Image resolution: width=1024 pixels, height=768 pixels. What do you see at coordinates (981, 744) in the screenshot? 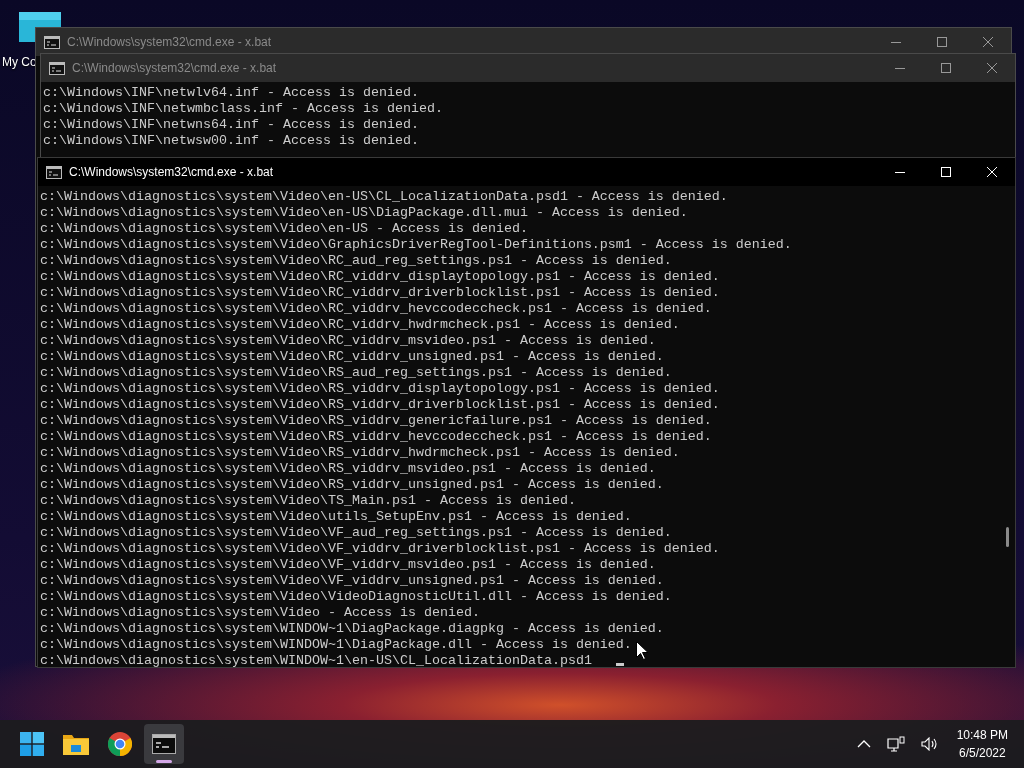
I see `clock: 10:48 PM 6/5/2022` at bounding box center [981, 744].